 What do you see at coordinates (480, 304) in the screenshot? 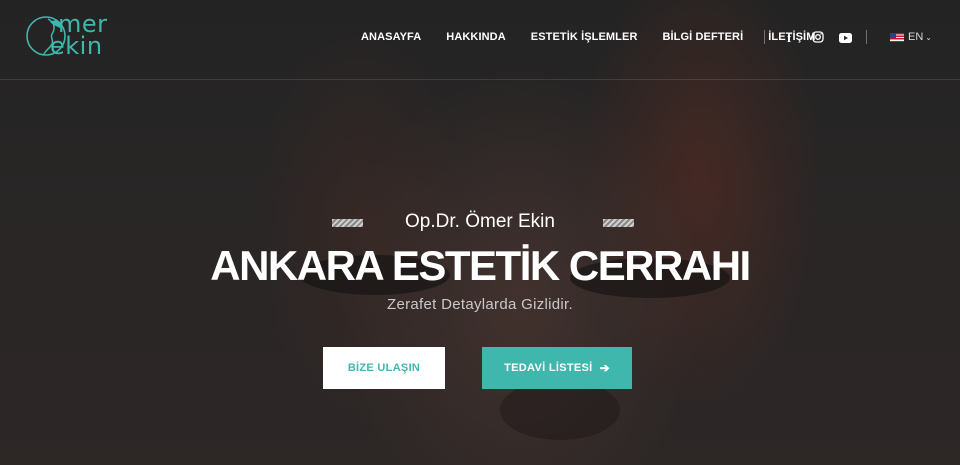
I see `hero-tagline: Zerafet Detaylarda Gizlidir.` at bounding box center [480, 304].